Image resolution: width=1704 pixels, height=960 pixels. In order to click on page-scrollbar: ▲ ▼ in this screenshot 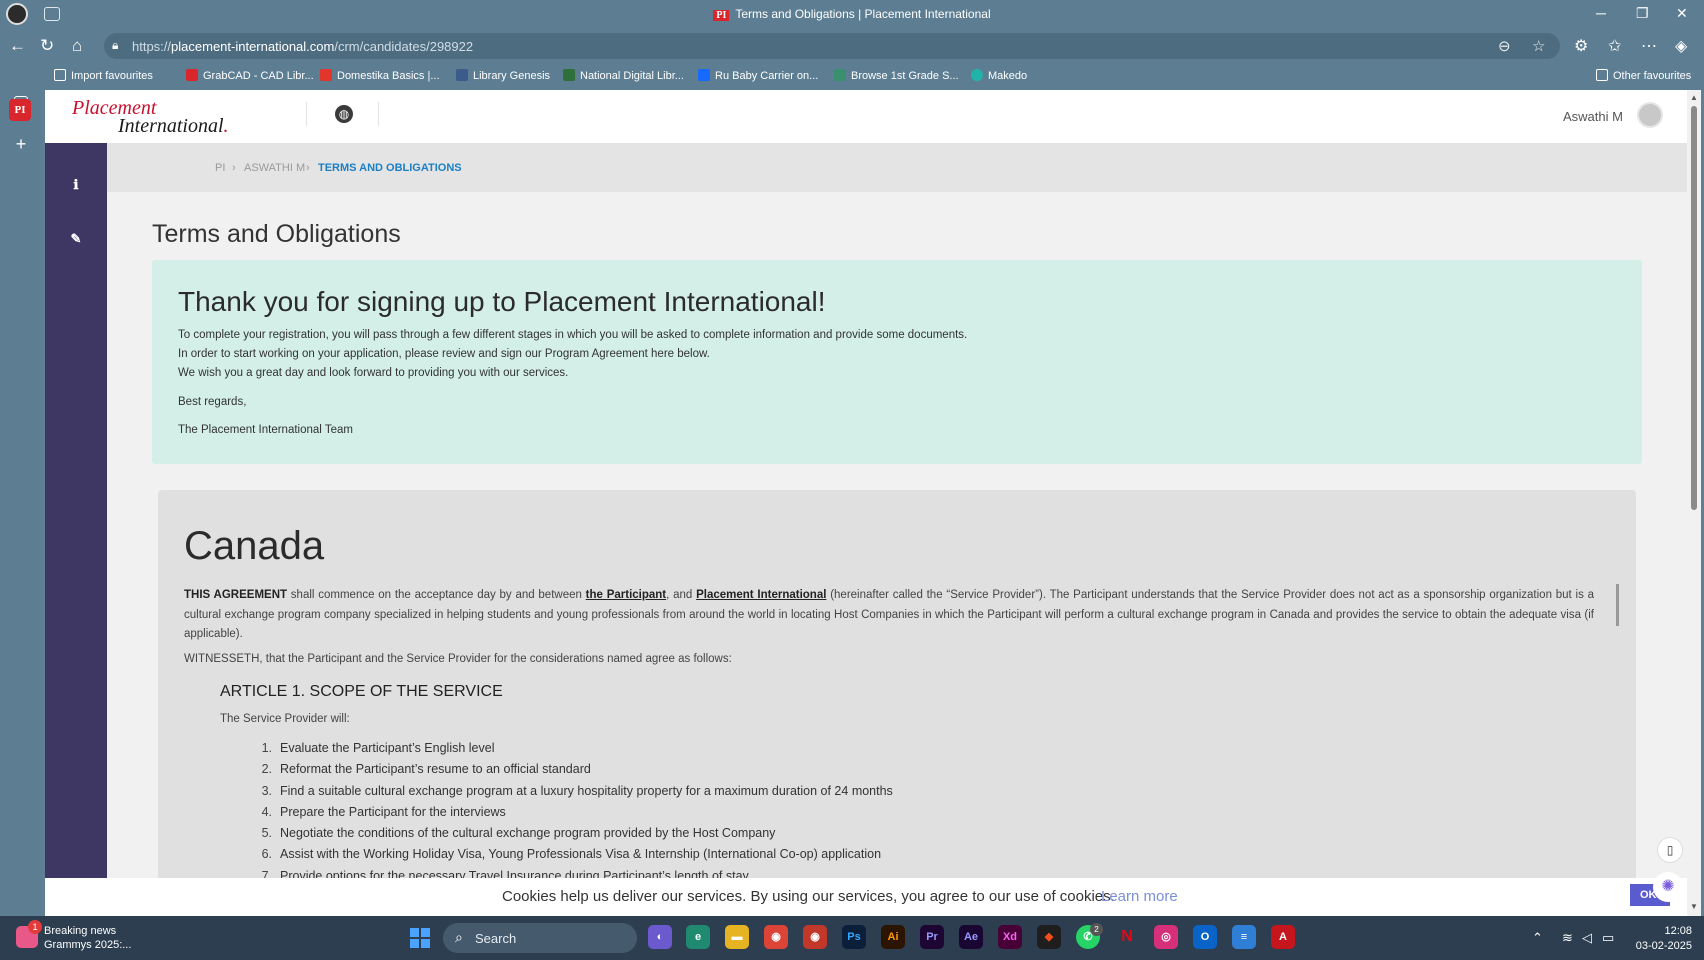, I will do `click(1694, 503)`.